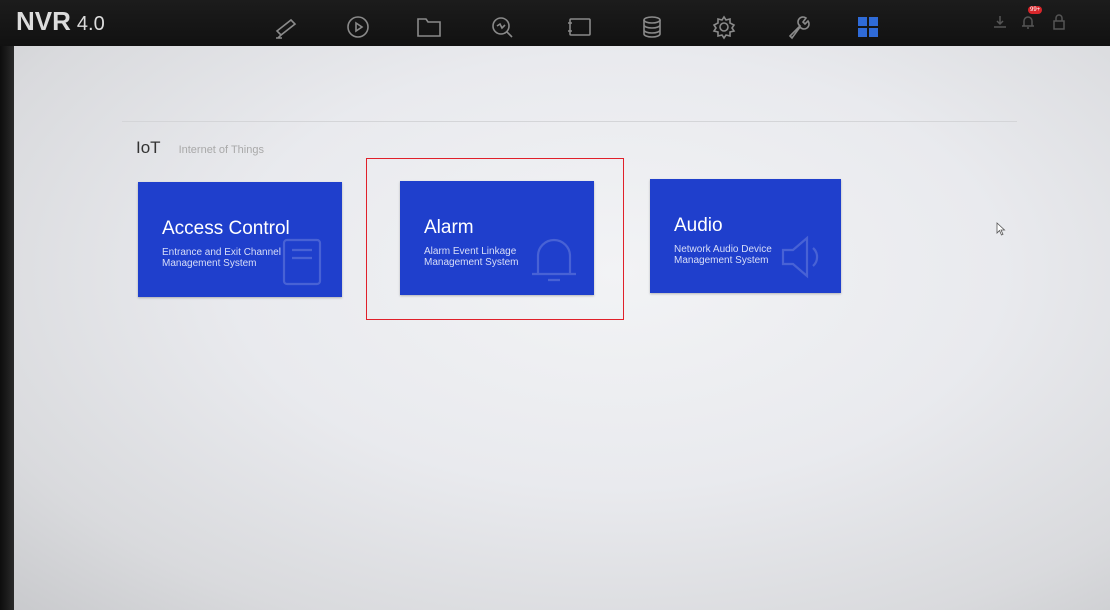 The image size is (1110, 610). I want to click on section-title: IoT, so click(148, 147).